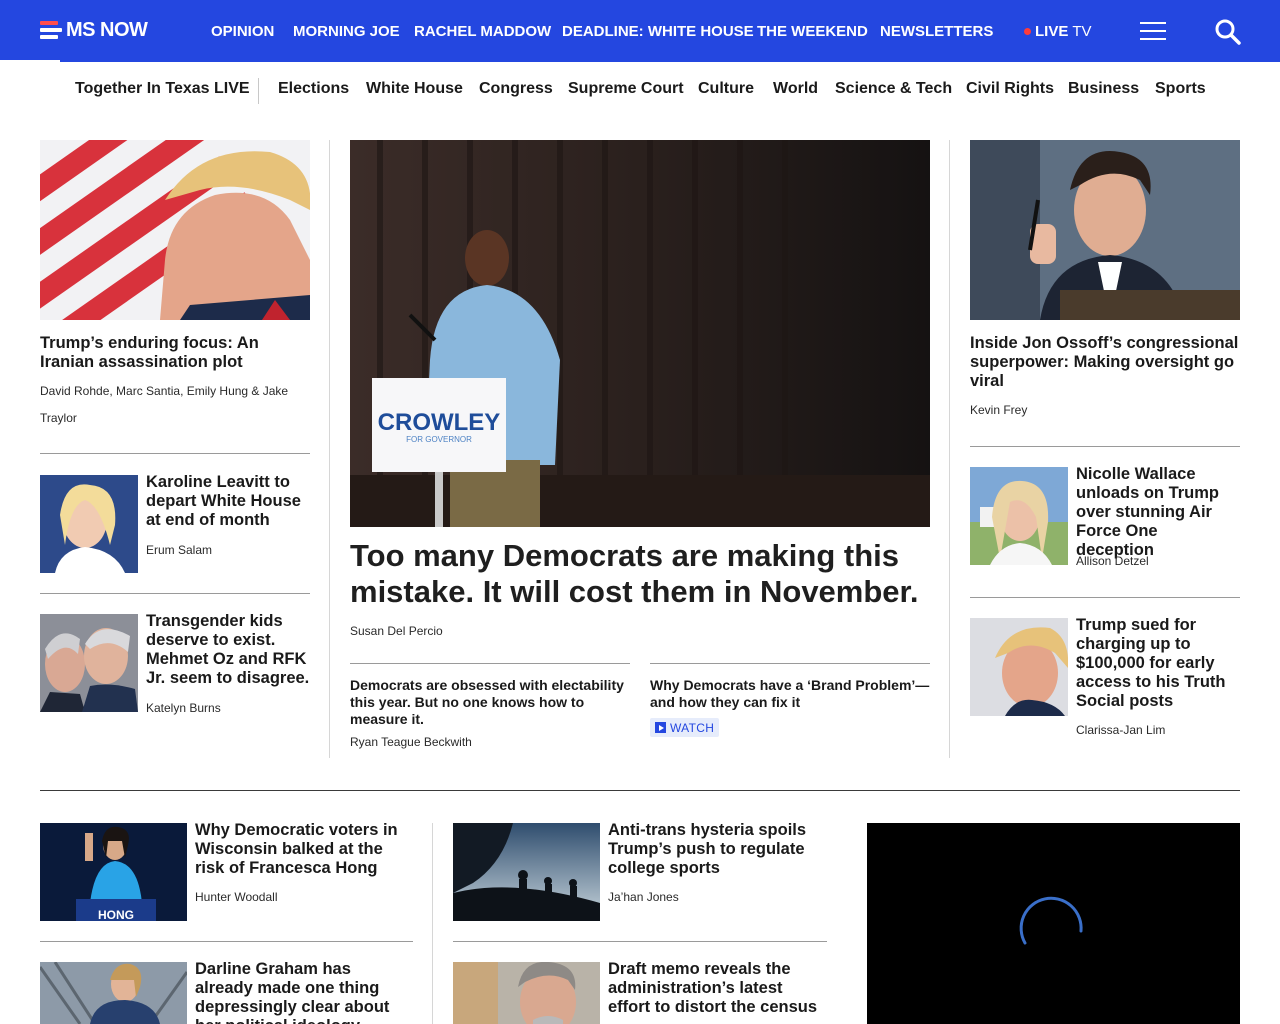  Describe the element at coordinates (640, 790) in the screenshot. I see `section-divider` at that location.